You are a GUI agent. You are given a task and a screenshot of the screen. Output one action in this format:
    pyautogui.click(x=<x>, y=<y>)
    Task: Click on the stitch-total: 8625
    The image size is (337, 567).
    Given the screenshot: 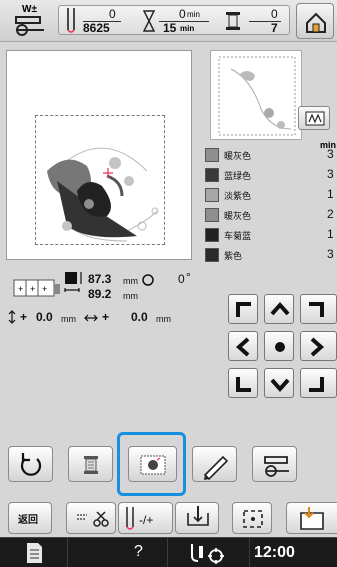 What is the action you would take?
    pyautogui.click(x=96, y=28)
    